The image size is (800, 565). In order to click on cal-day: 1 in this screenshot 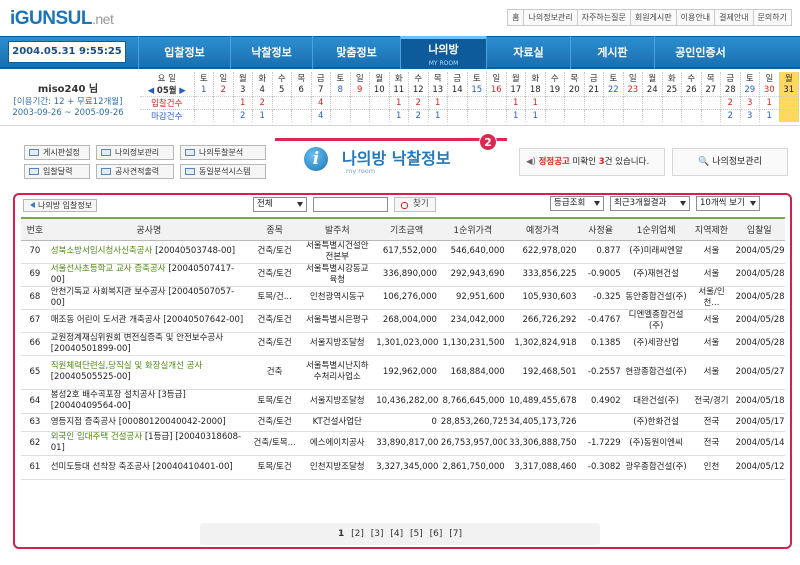, I will do `click(204, 90)`.